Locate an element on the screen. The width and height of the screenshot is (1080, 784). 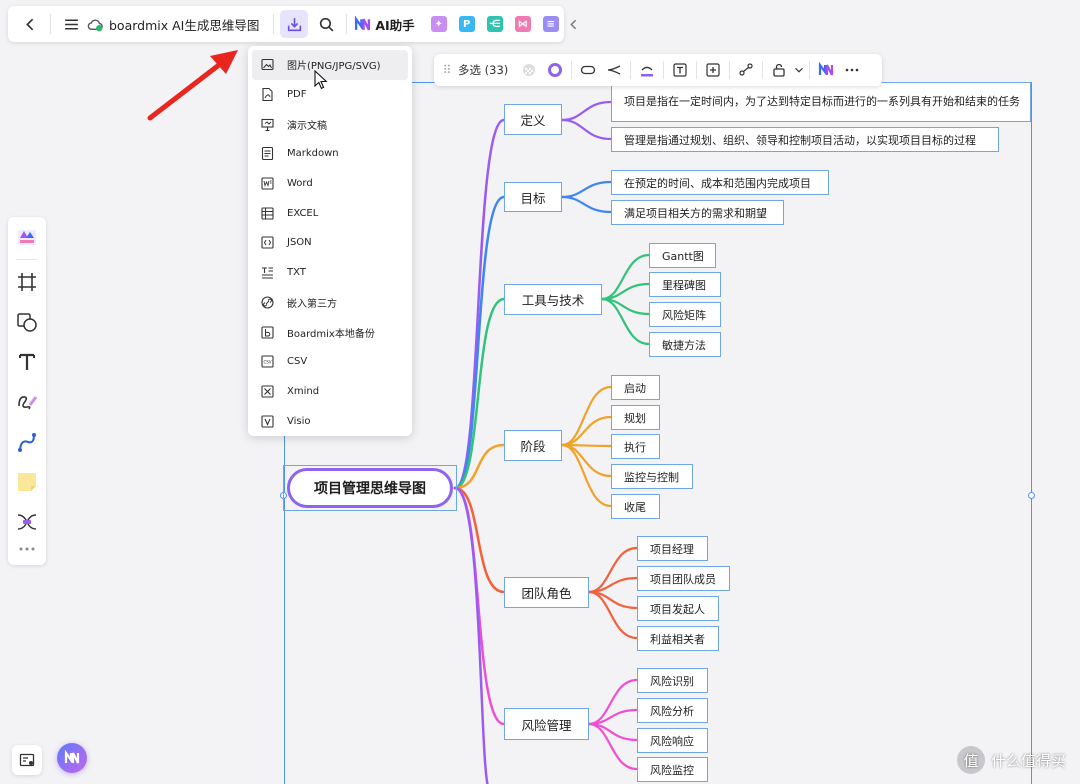
branch-node-goal: 目标 is located at coordinates (533, 197).